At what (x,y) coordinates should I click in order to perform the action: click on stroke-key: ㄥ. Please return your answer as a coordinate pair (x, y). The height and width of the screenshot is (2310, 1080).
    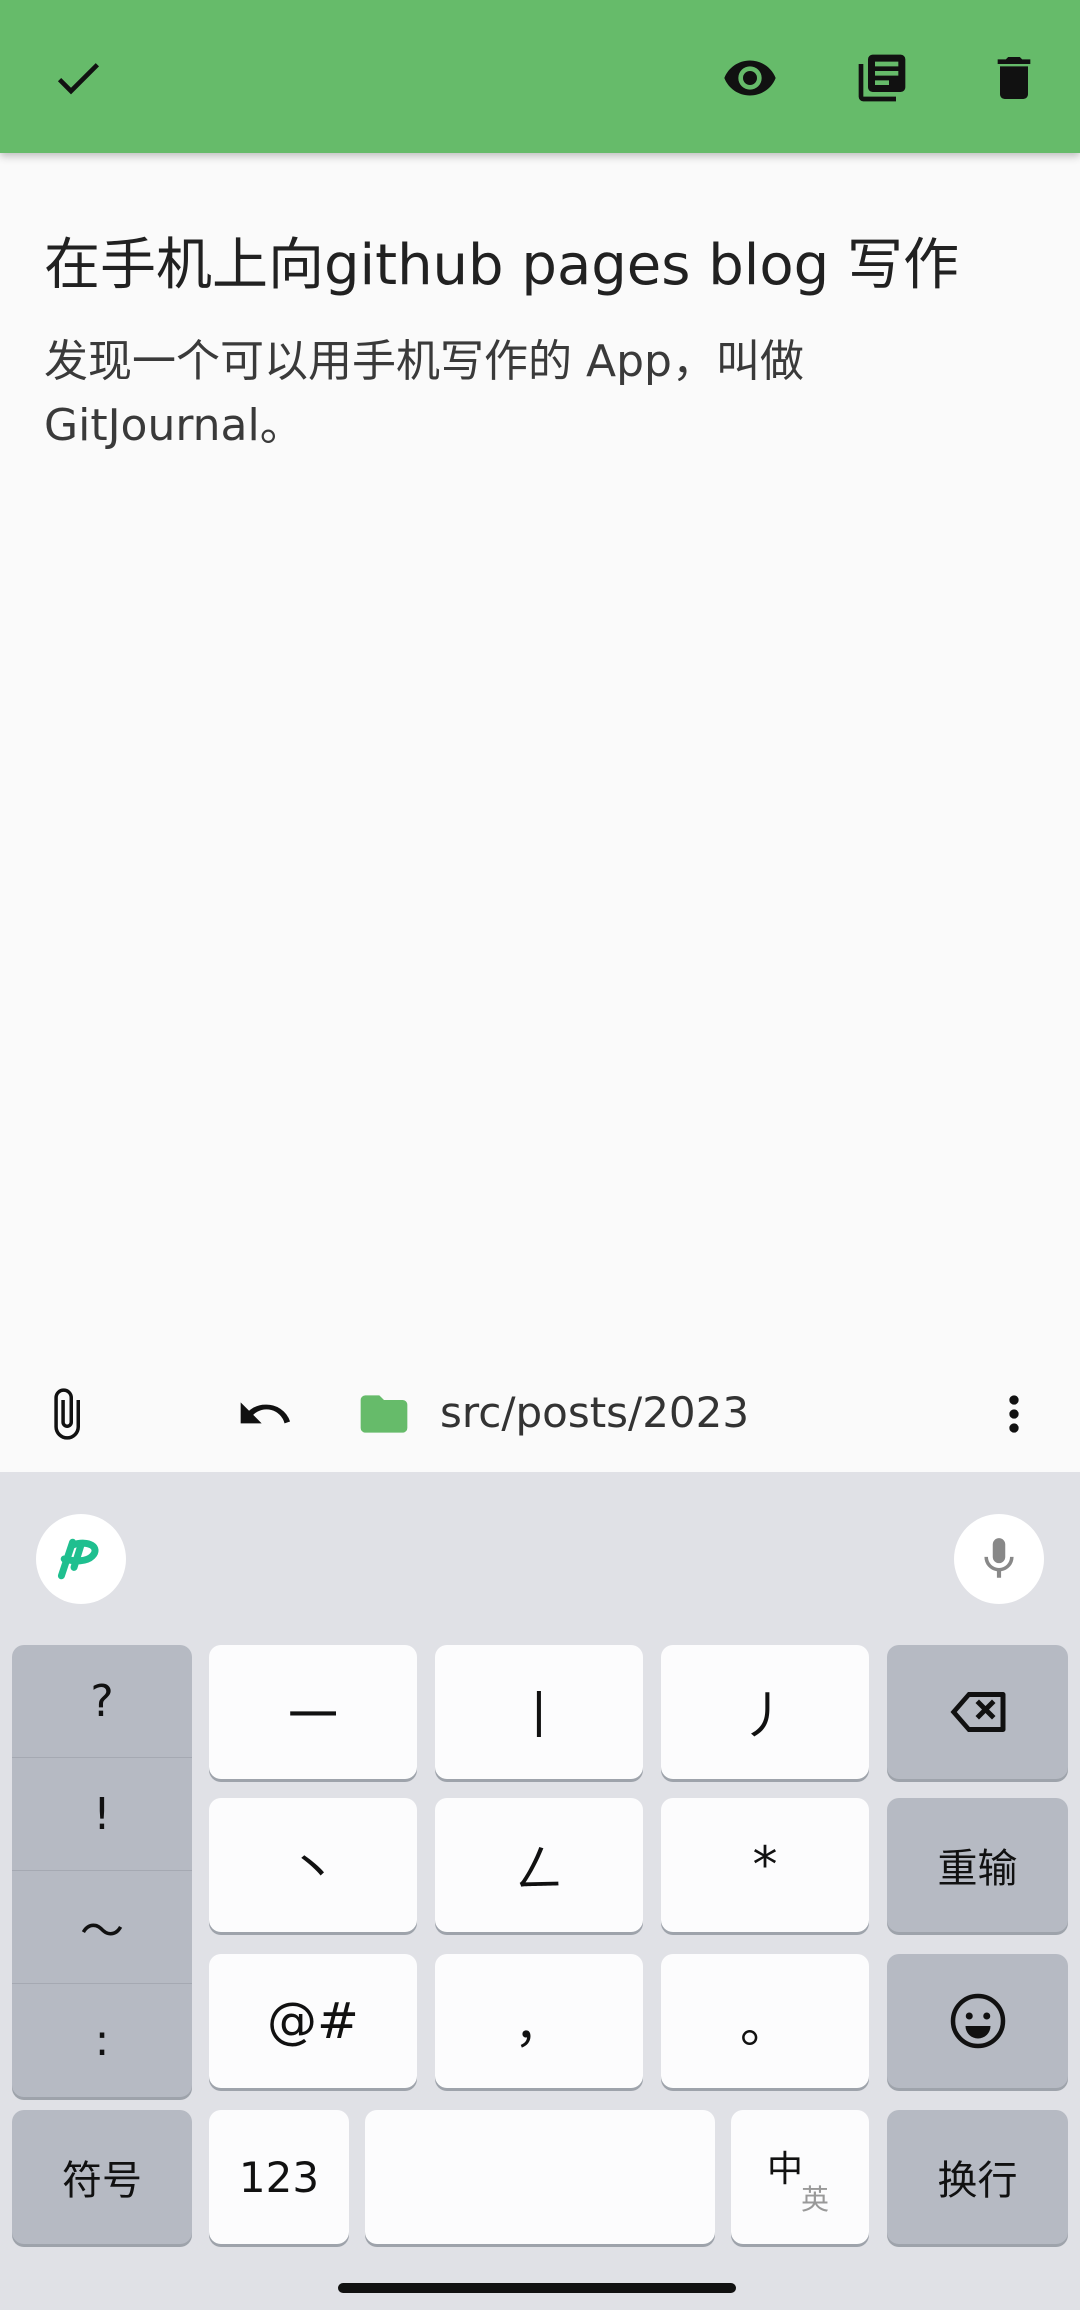
    Looking at the image, I should click on (539, 1865).